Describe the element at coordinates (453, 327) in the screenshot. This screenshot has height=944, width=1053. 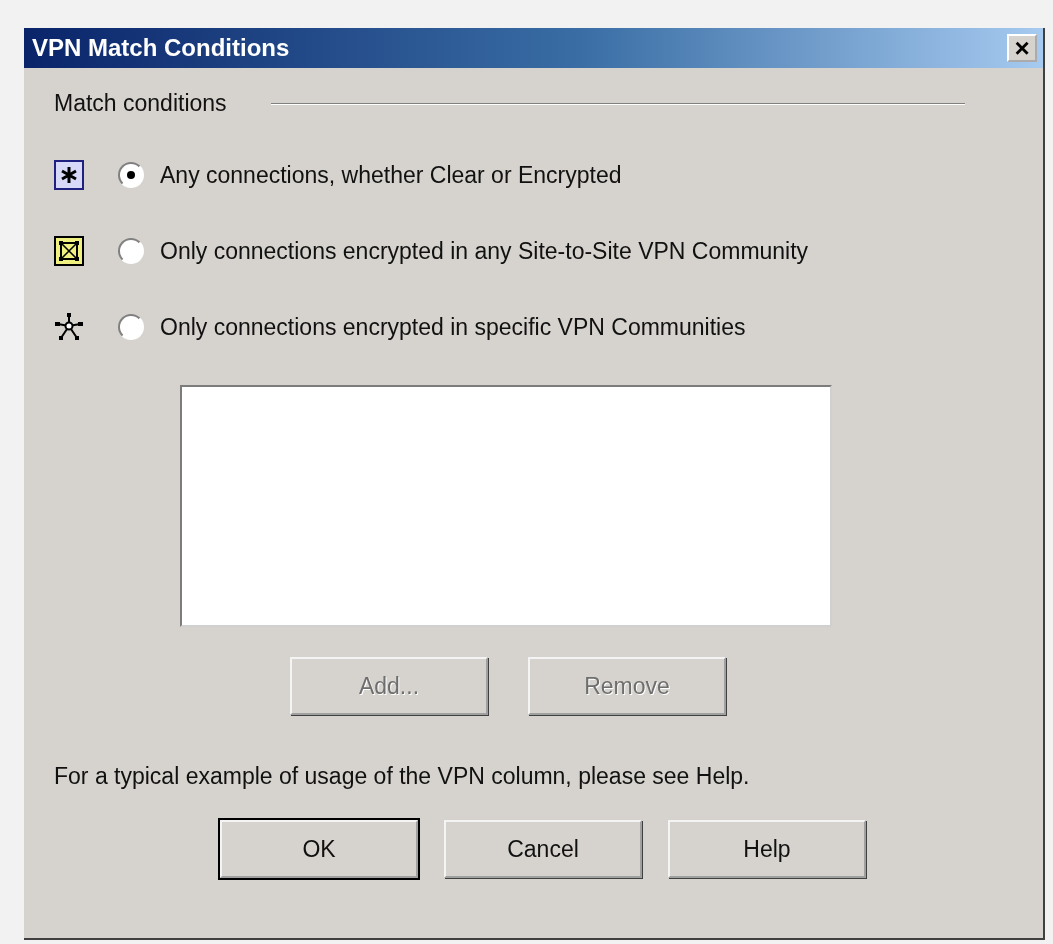
I see `option-label: Only connections encrypted in specific VPN Communities` at that location.